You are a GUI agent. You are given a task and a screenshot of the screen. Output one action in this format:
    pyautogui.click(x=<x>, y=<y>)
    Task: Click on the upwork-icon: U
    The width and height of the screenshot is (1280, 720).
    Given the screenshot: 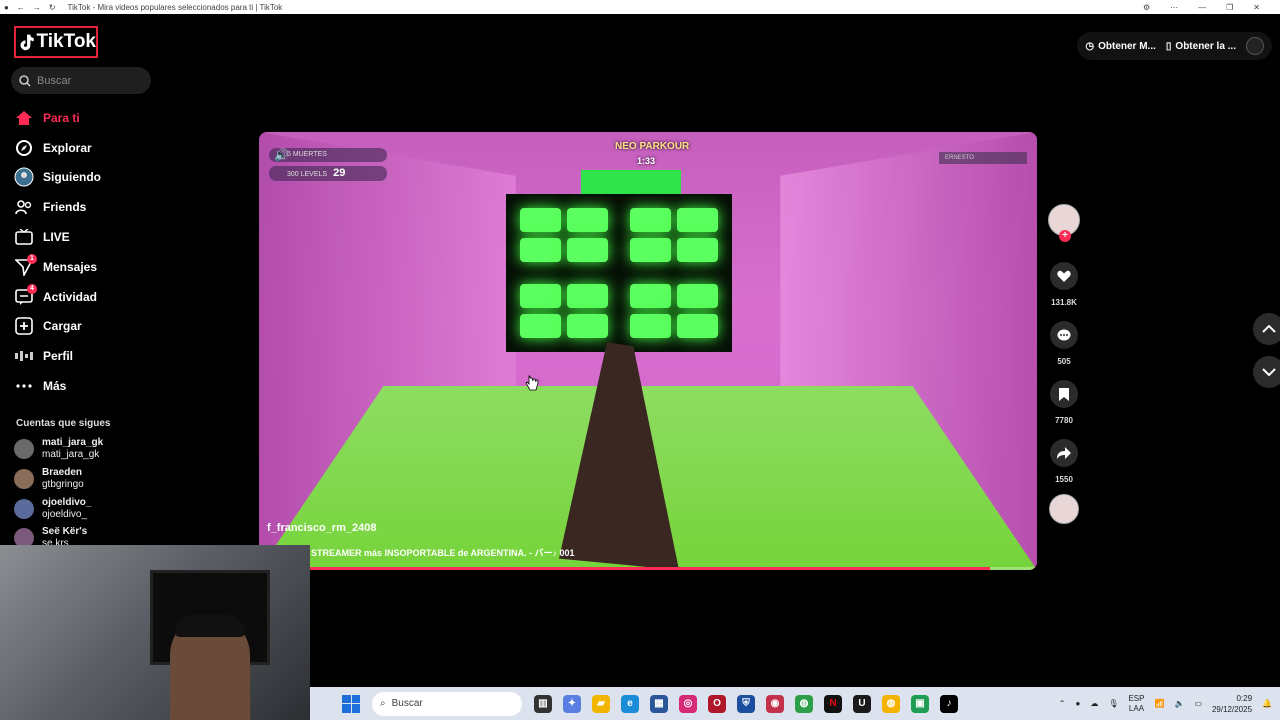 What is the action you would take?
    pyautogui.click(x=862, y=703)
    